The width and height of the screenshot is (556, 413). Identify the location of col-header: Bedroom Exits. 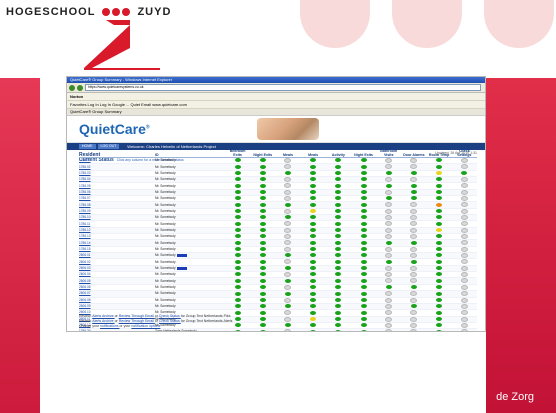
(238, 153).